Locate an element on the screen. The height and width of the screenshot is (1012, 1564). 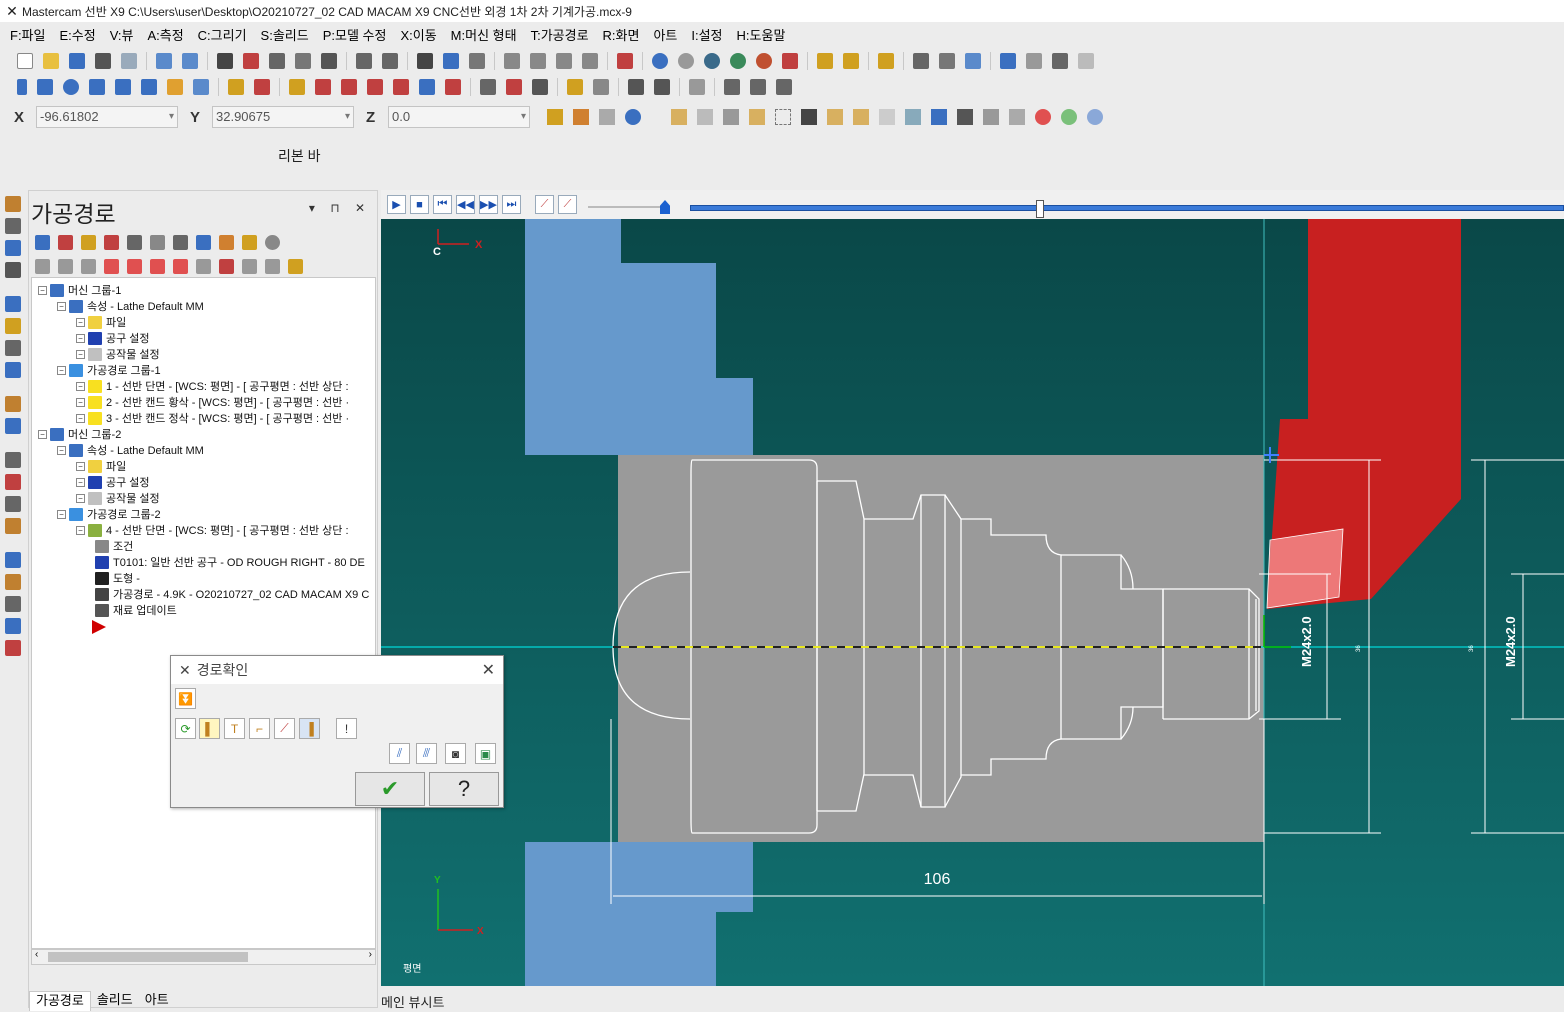
grid-icon is located at coordinates (1086, 61).